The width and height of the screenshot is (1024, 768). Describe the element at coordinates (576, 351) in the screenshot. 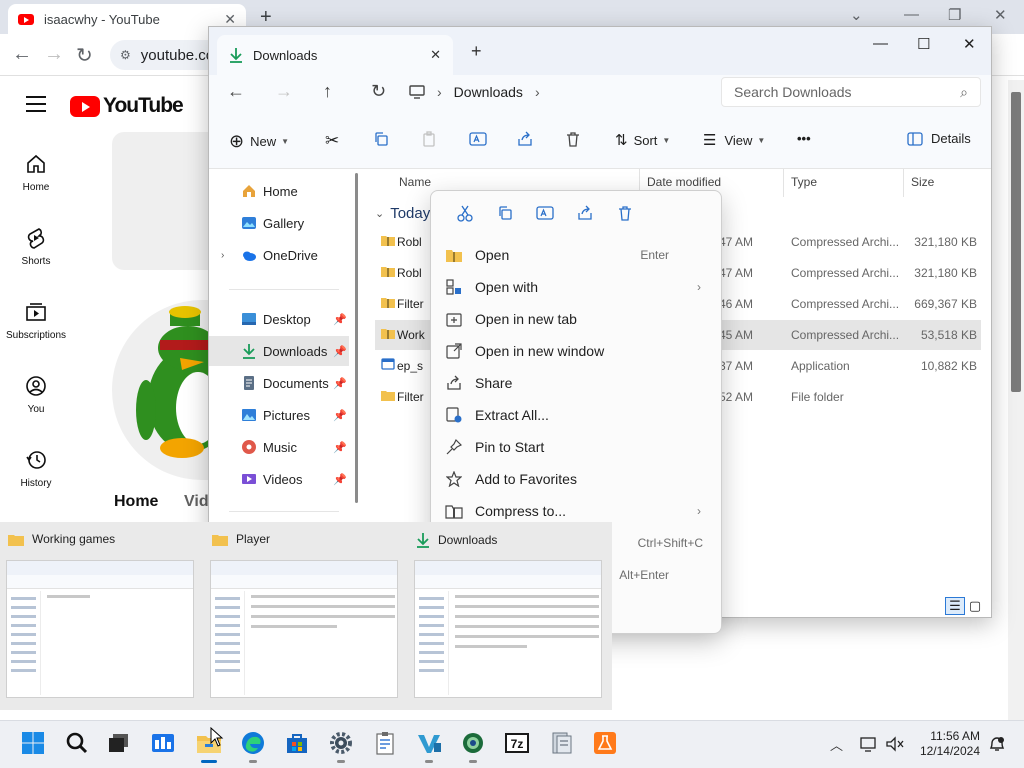

I see `menu-item-open-new-window: Open in new window` at that location.